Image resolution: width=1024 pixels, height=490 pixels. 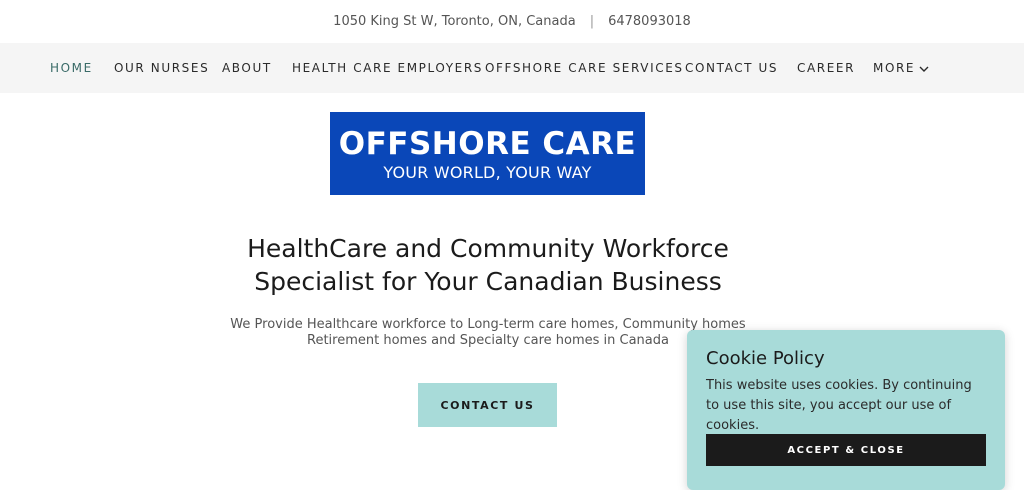 What do you see at coordinates (731, 68) in the screenshot?
I see `nav-item-contact-us: CONTACT US` at bounding box center [731, 68].